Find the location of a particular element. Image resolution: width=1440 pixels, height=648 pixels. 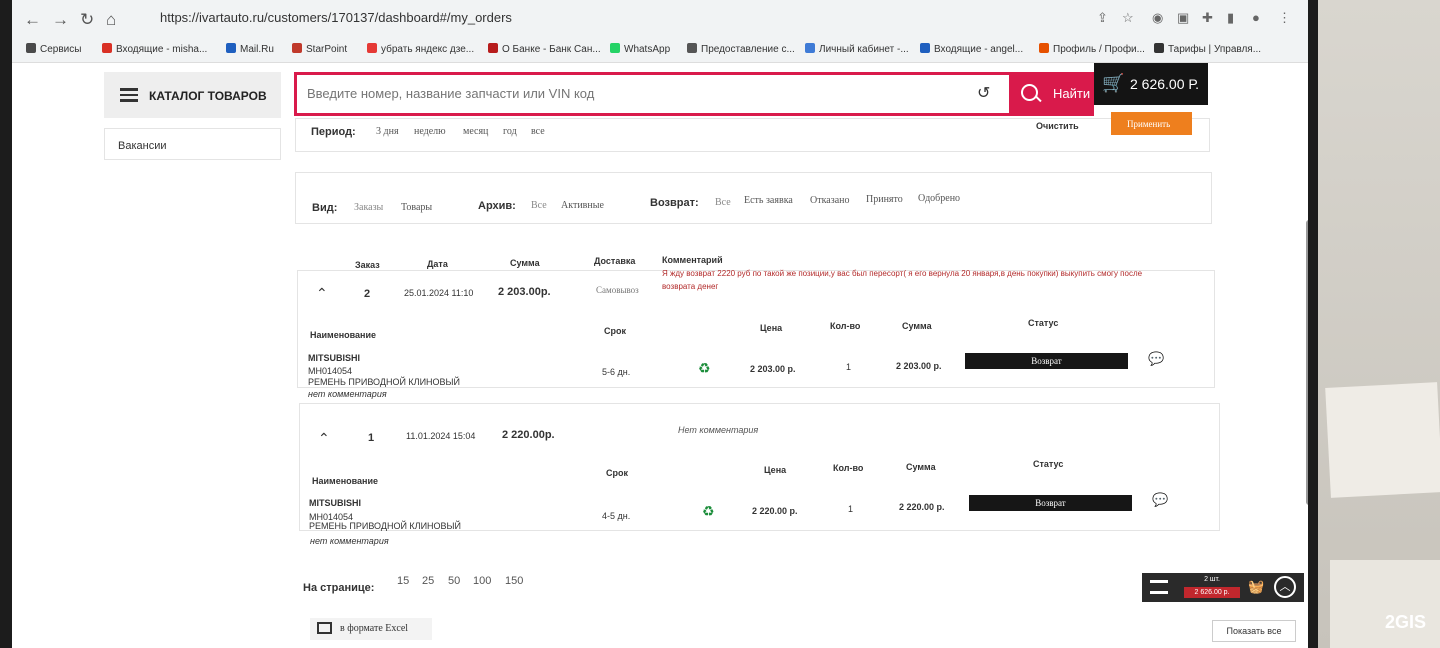

bookmark-item: WhatsApp is located at coordinates (640, 49).